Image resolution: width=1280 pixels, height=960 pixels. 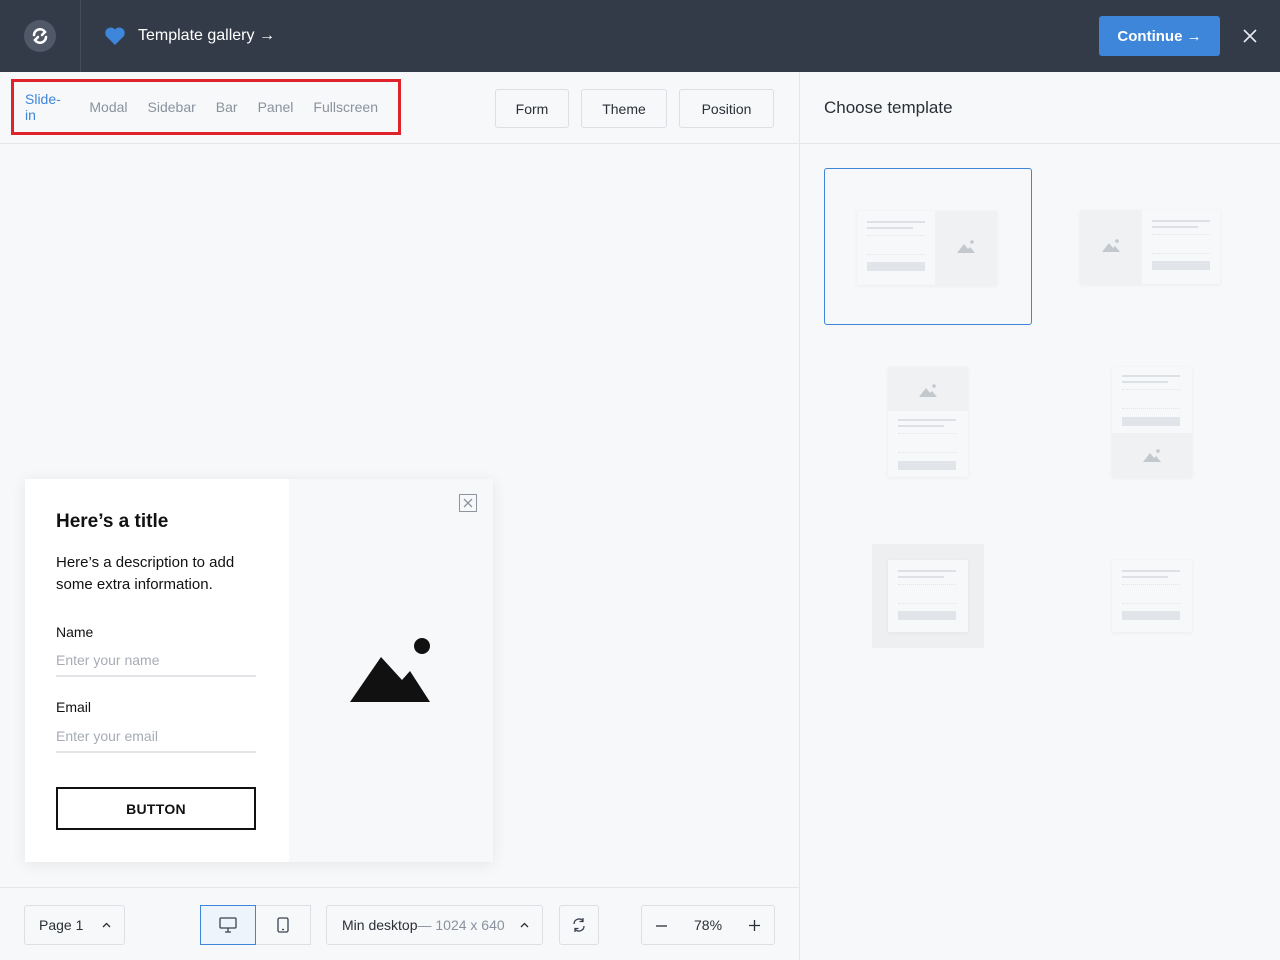 I want to click on viewport-selector: Min desktop — 1024 x 640, so click(x=434, y=925).